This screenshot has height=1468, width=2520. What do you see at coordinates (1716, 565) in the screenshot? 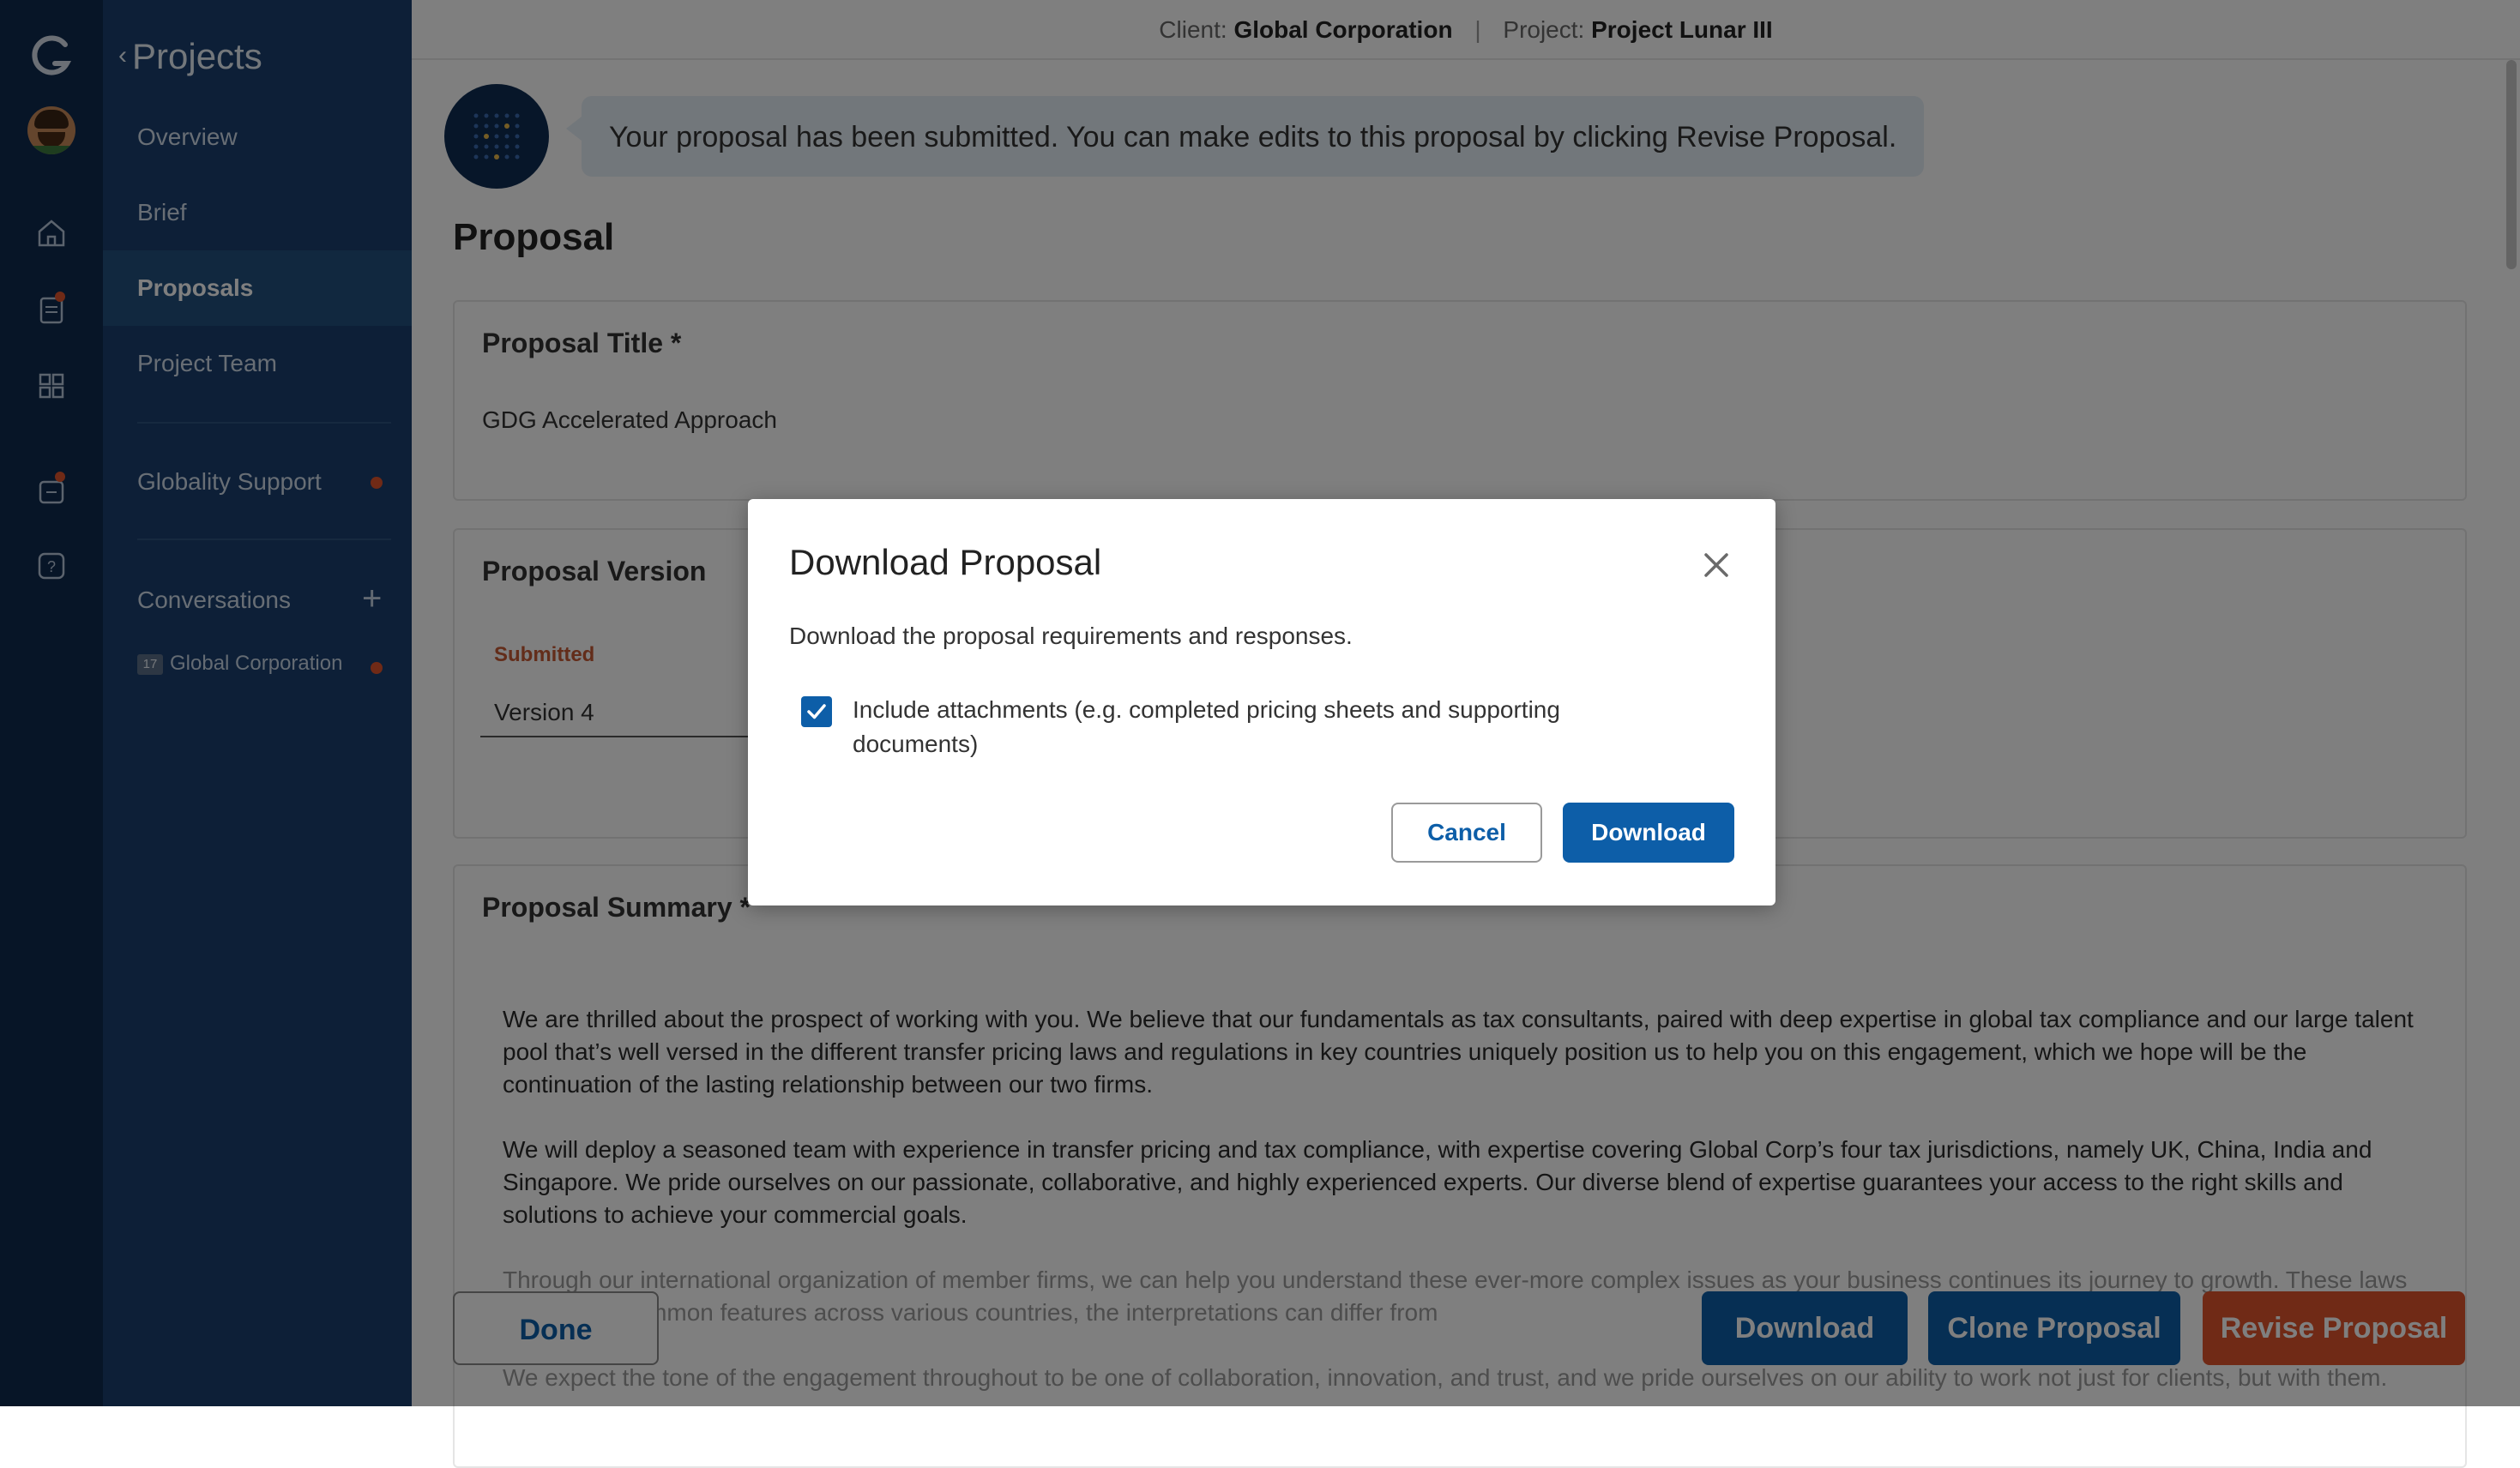
I see `close-icon` at bounding box center [1716, 565].